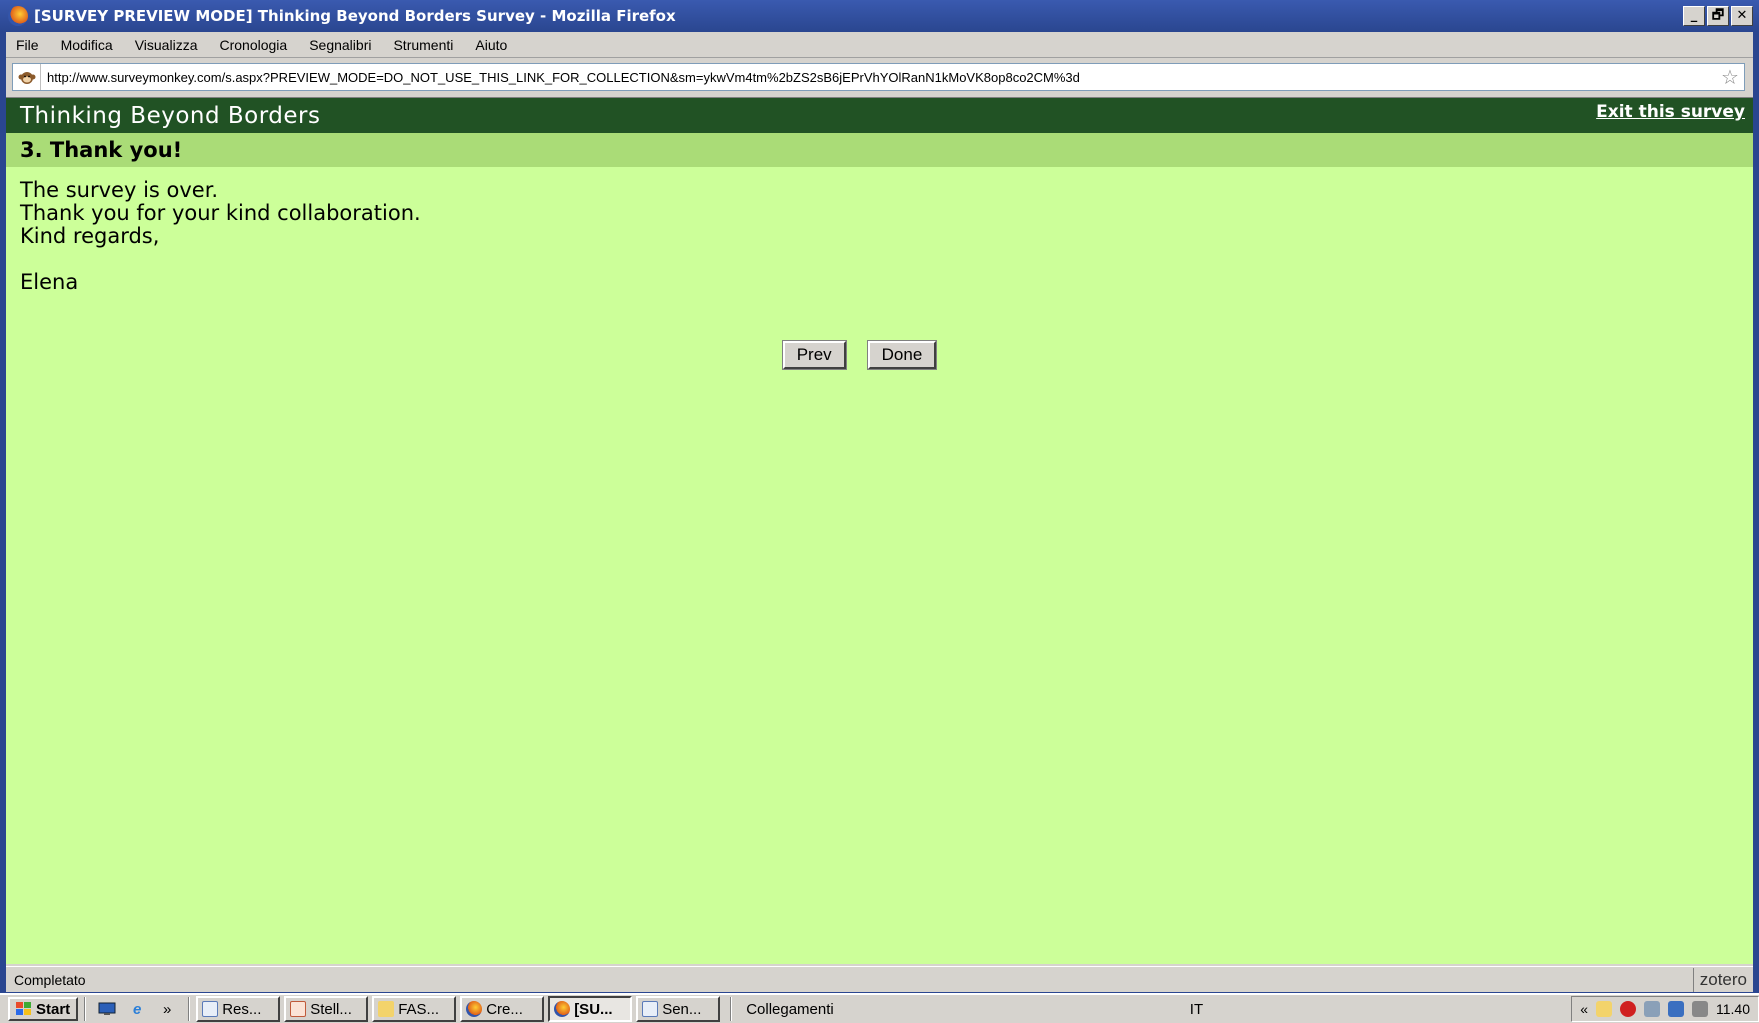 Image resolution: width=1759 pixels, height=1023 pixels. What do you see at coordinates (1584, 1009) in the screenshot?
I see `tray-expand-icon: «` at bounding box center [1584, 1009].